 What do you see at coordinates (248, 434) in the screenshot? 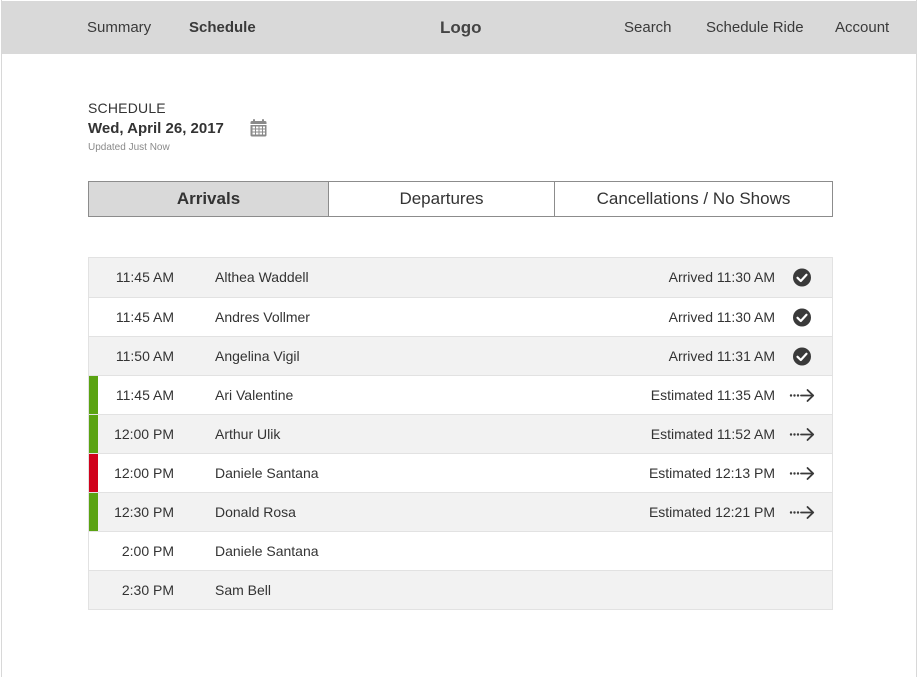
I see `row-passenger-name: Arthur Ulik` at bounding box center [248, 434].